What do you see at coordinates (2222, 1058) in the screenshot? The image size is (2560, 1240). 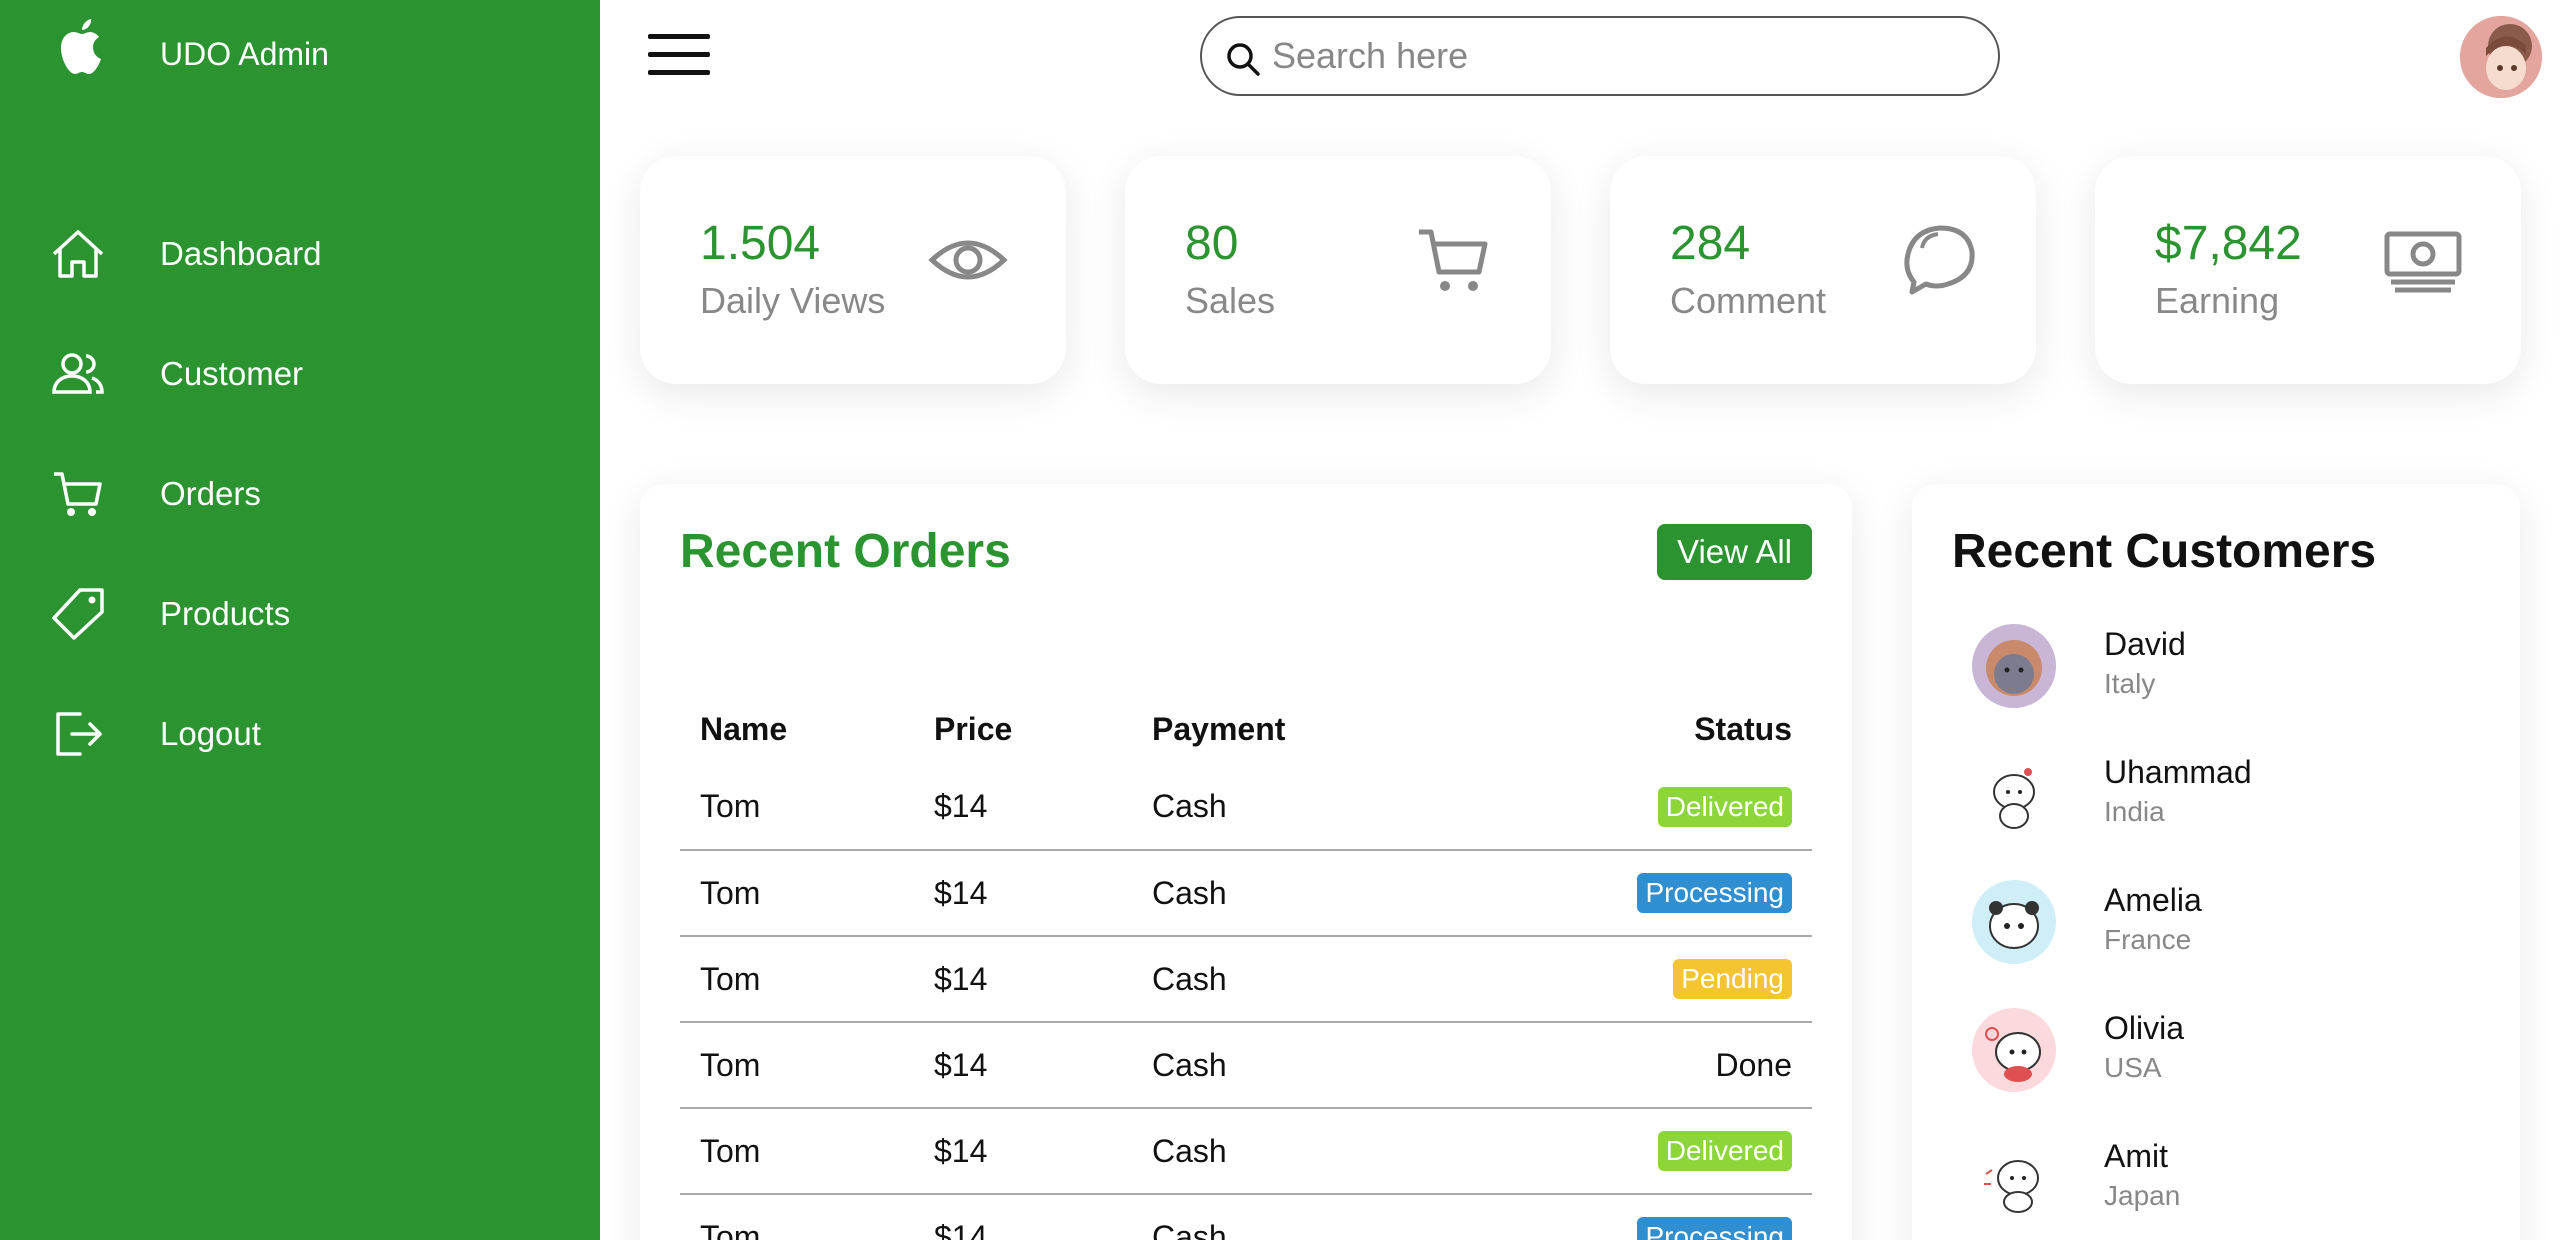 I see `customer-item: Olivia USA` at bounding box center [2222, 1058].